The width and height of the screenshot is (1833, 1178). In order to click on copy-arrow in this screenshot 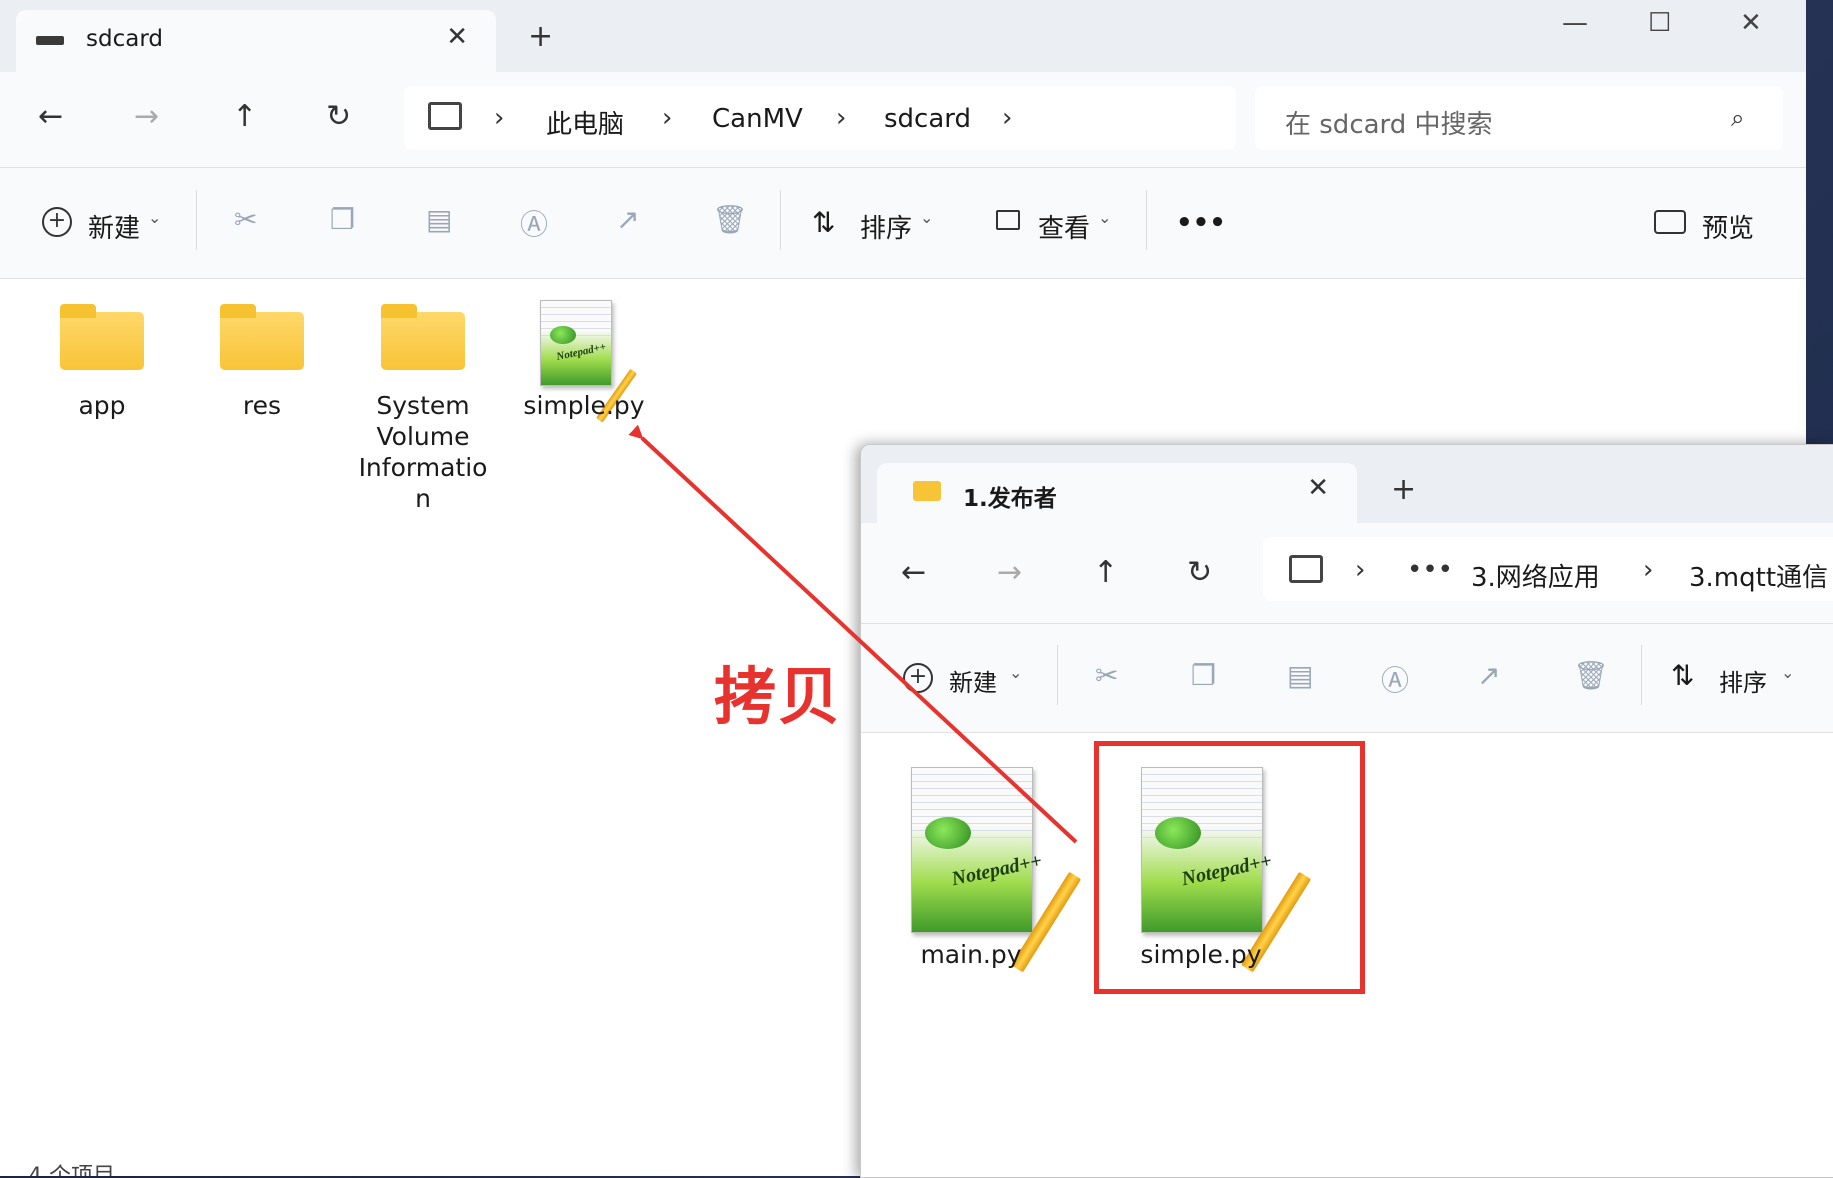, I will do `click(853, 634)`.